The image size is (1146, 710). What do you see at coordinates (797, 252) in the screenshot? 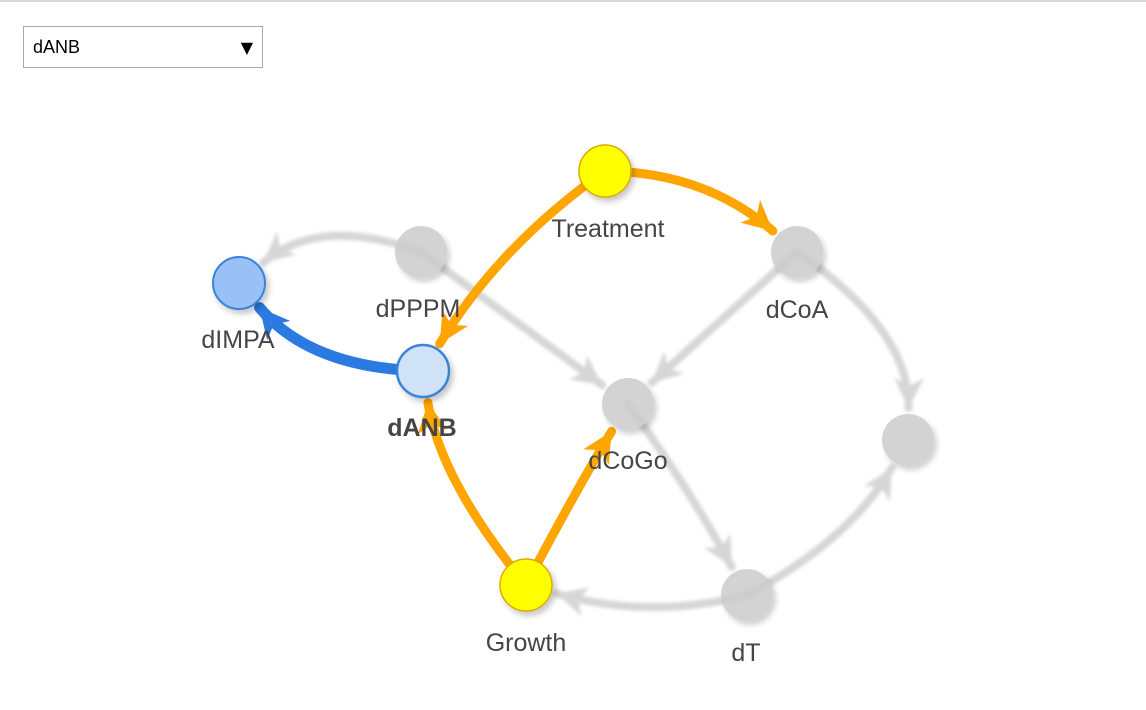
I see `node-dCoA` at bounding box center [797, 252].